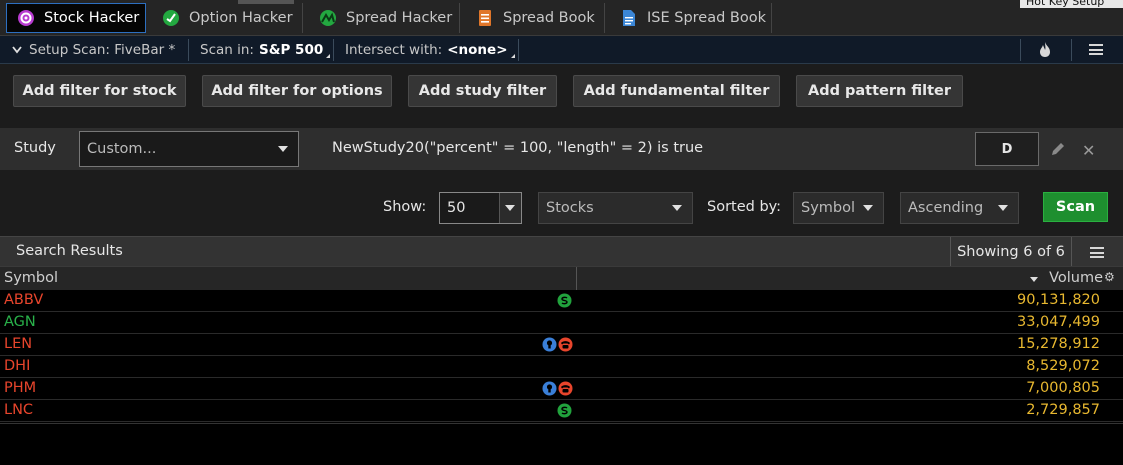  What do you see at coordinates (297, 91) in the screenshot?
I see `add-filter-options-button: Add filter for options` at bounding box center [297, 91].